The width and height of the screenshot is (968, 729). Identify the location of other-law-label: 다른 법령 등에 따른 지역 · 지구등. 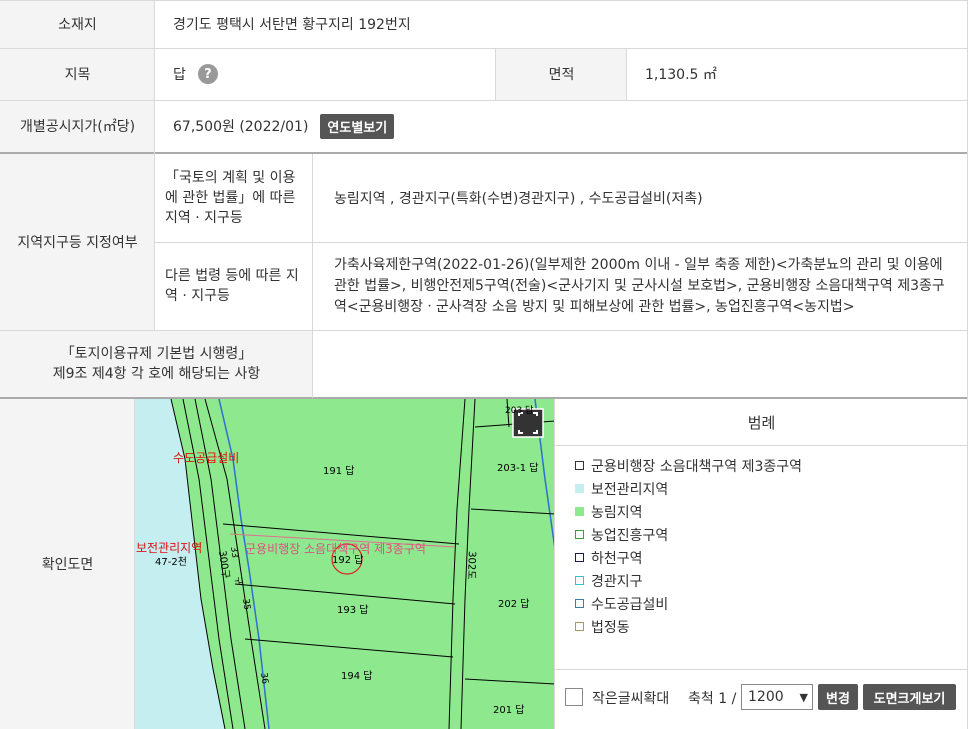
(234, 286).